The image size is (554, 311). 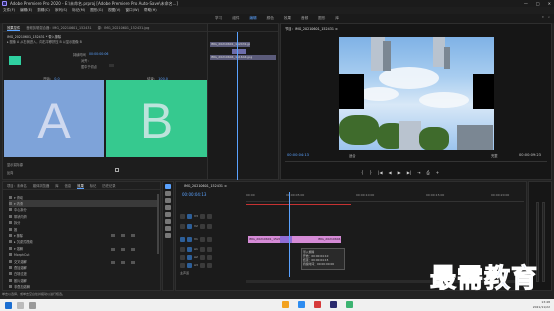 What do you see at coordinates (362, 172) in the screenshot?
I see `mark-in-button: {` at bounding box center [362, 172].